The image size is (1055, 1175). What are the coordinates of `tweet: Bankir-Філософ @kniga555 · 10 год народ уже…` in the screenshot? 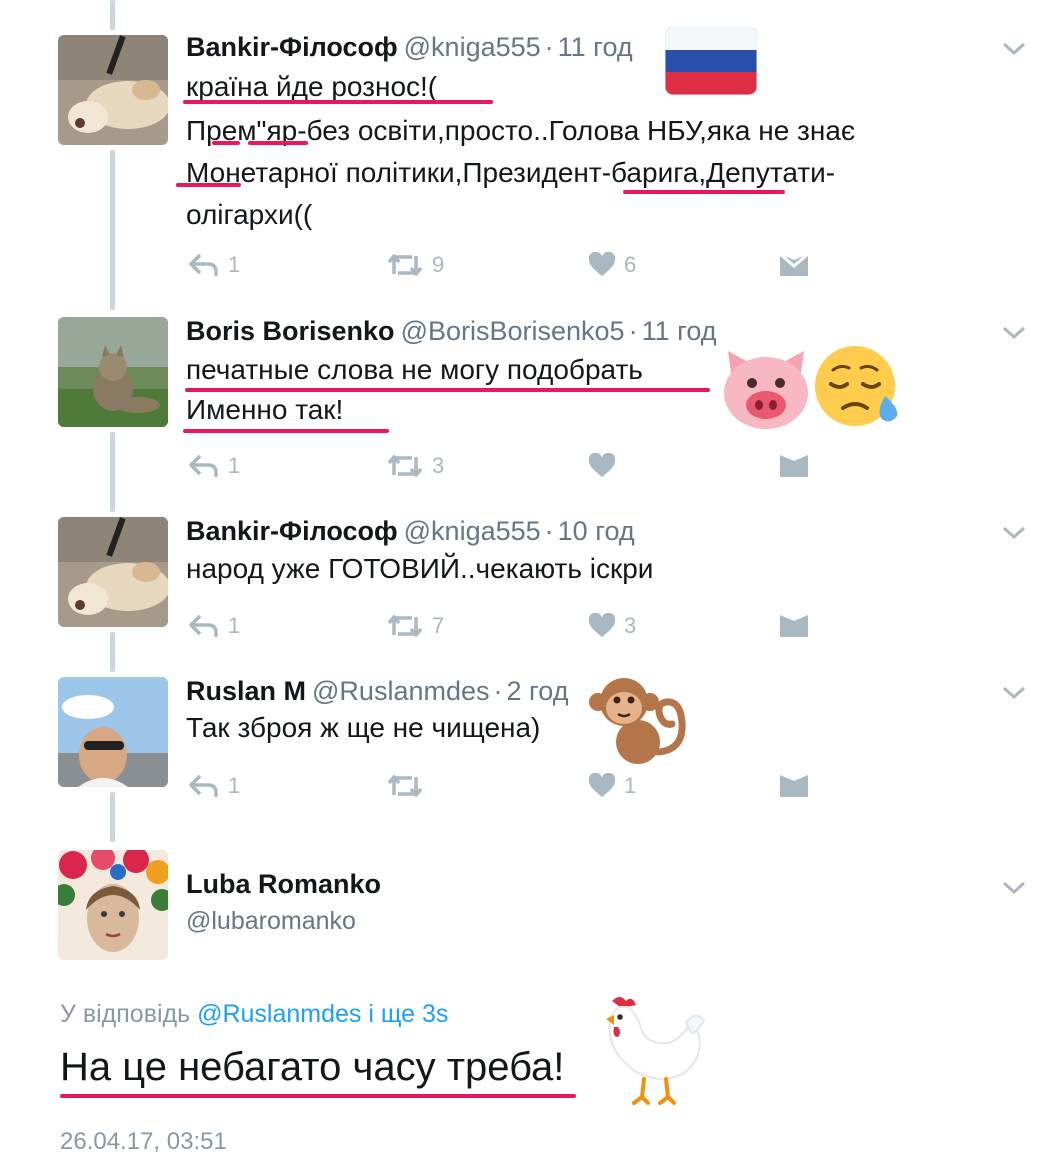 It's located at (527, 590).